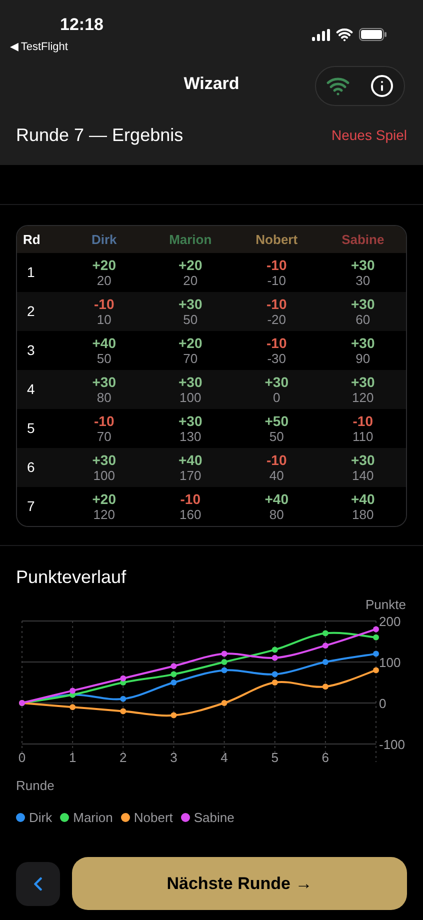  What do you see at coordinates (363, 280) in the screenshot?
I see `score-total: 30` at bounding box center [363, 280].